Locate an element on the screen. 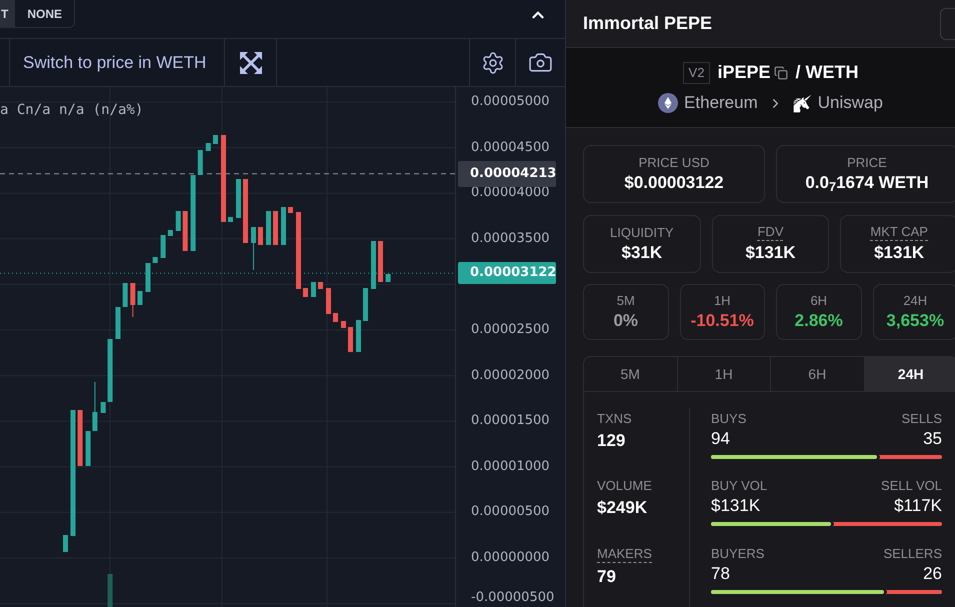  price-axis-label: 0.00004000 is located at coordinates (510, 193).